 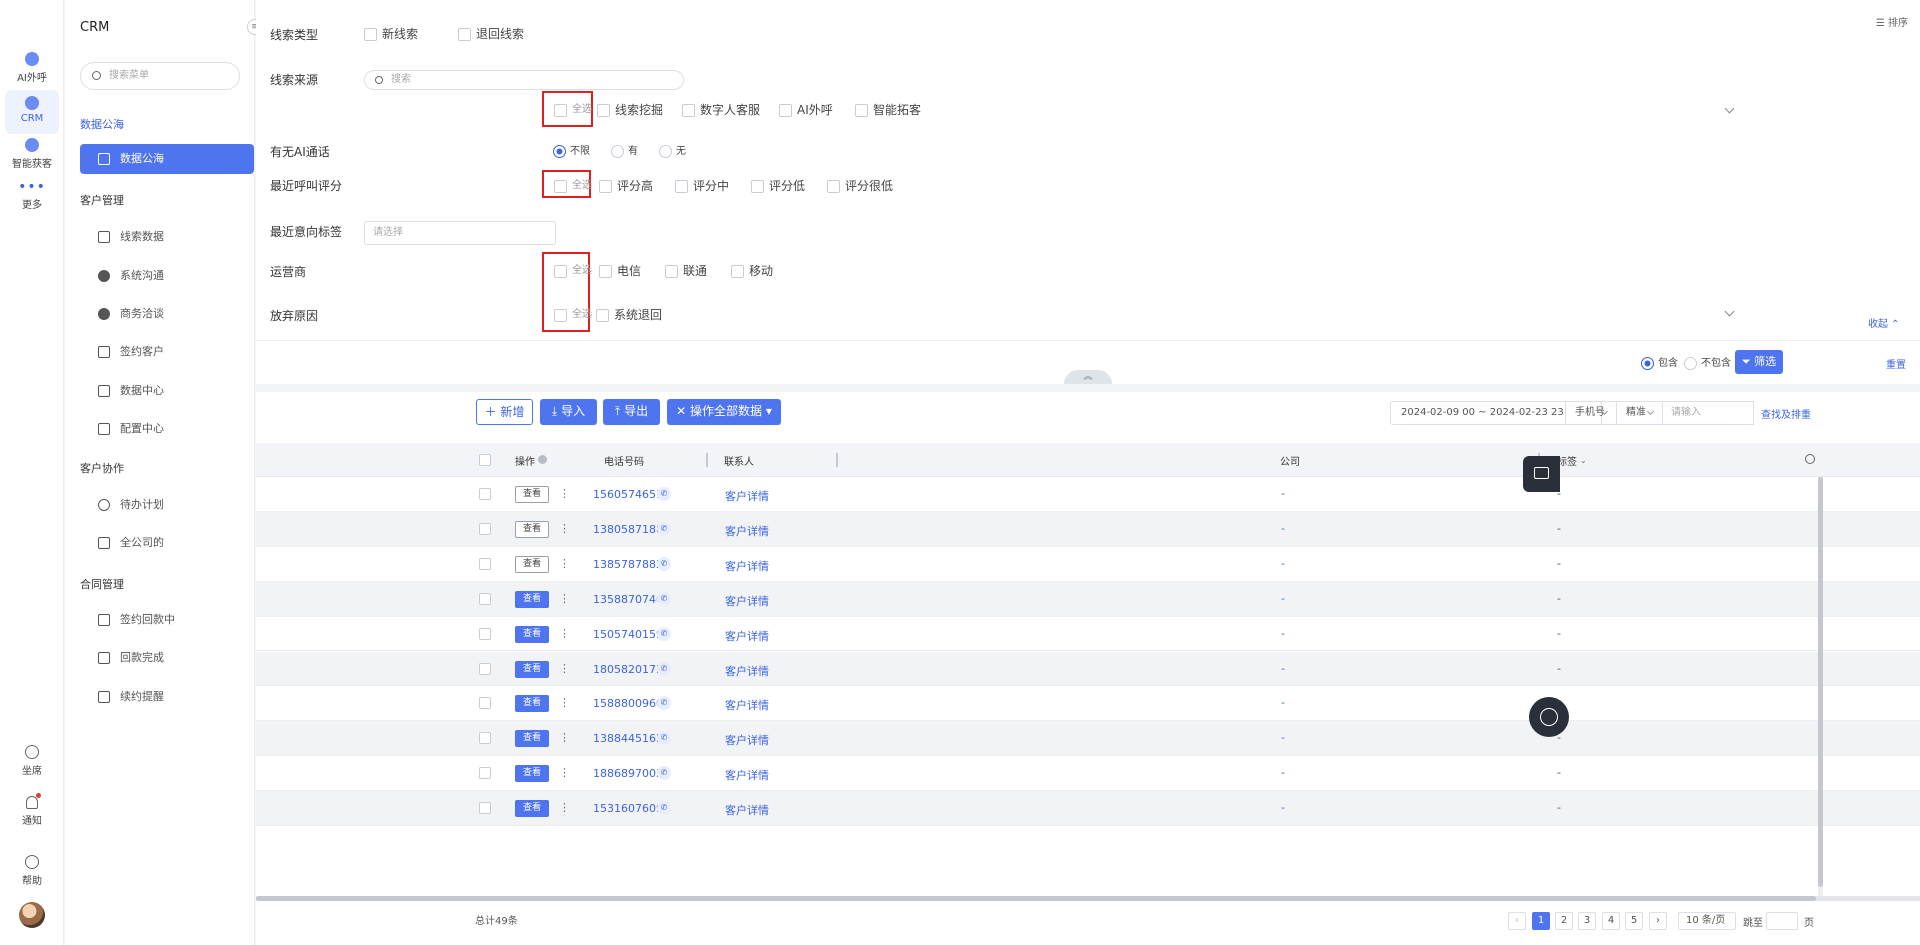 What do you see at coordinates (1290, 460) in the screenshot?
I see `column-header-company: 公司` at bounding box center [1290, 460].